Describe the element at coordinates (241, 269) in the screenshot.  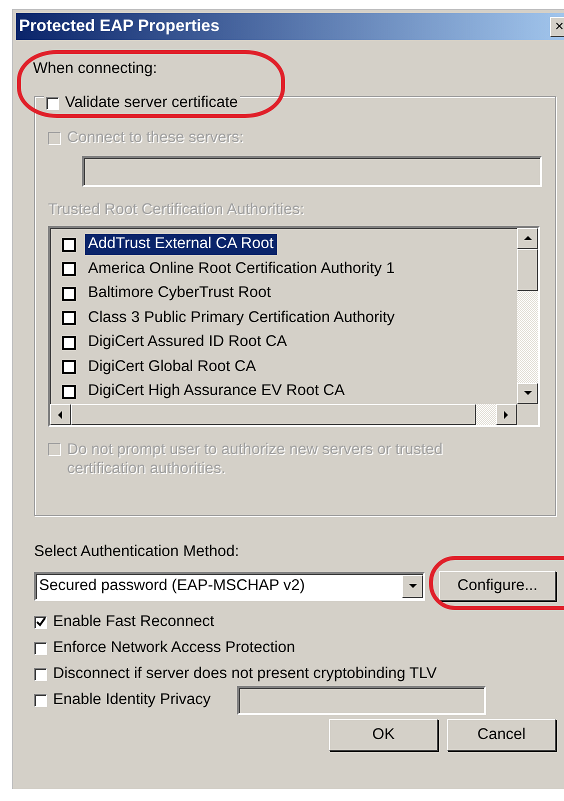
I see `list-item: America Online Root Certification Authority 1` at that location.